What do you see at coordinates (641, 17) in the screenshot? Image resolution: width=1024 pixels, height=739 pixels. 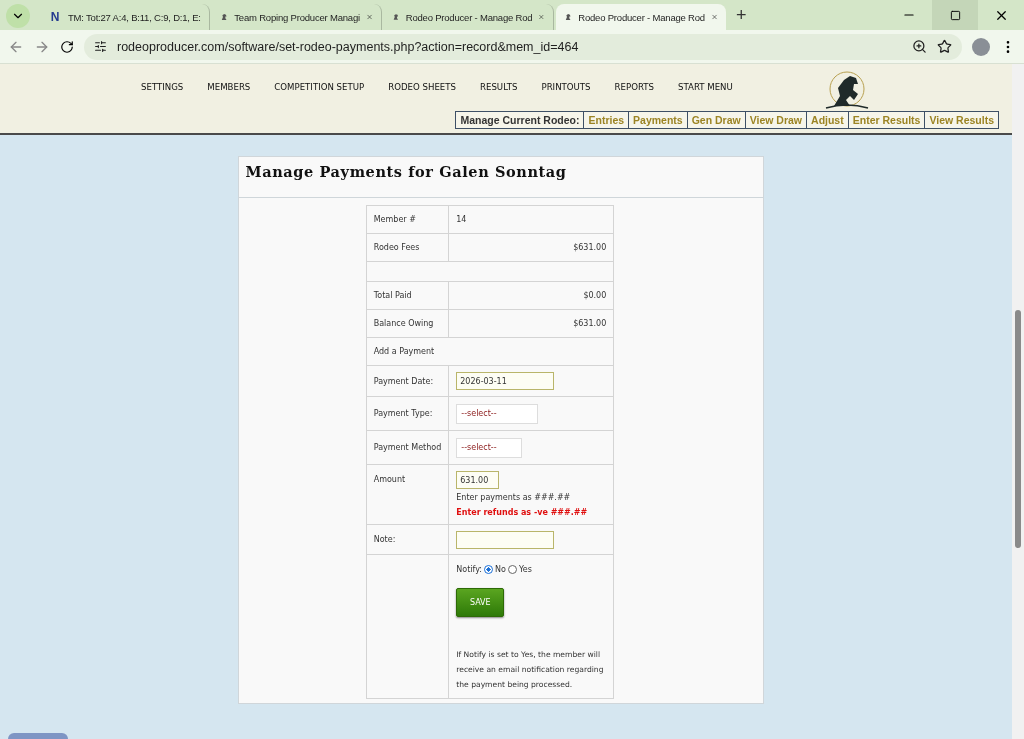 I see `browser-tab: Rodeo Producer - Manage Rod` at bounding box center [641, 17].